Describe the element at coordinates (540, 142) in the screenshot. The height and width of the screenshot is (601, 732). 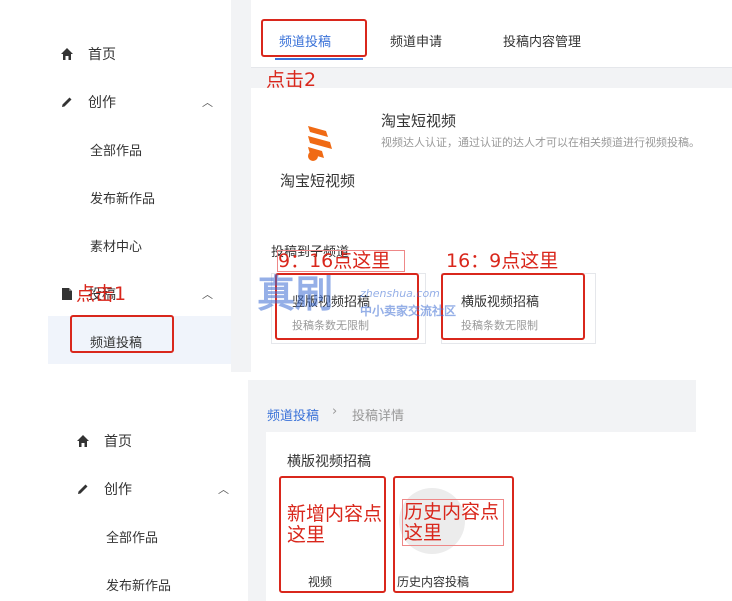
I see `channel-description: 视频达人认证，通过认证的达人才可以在相关频道进行视频投稿。` at that location.